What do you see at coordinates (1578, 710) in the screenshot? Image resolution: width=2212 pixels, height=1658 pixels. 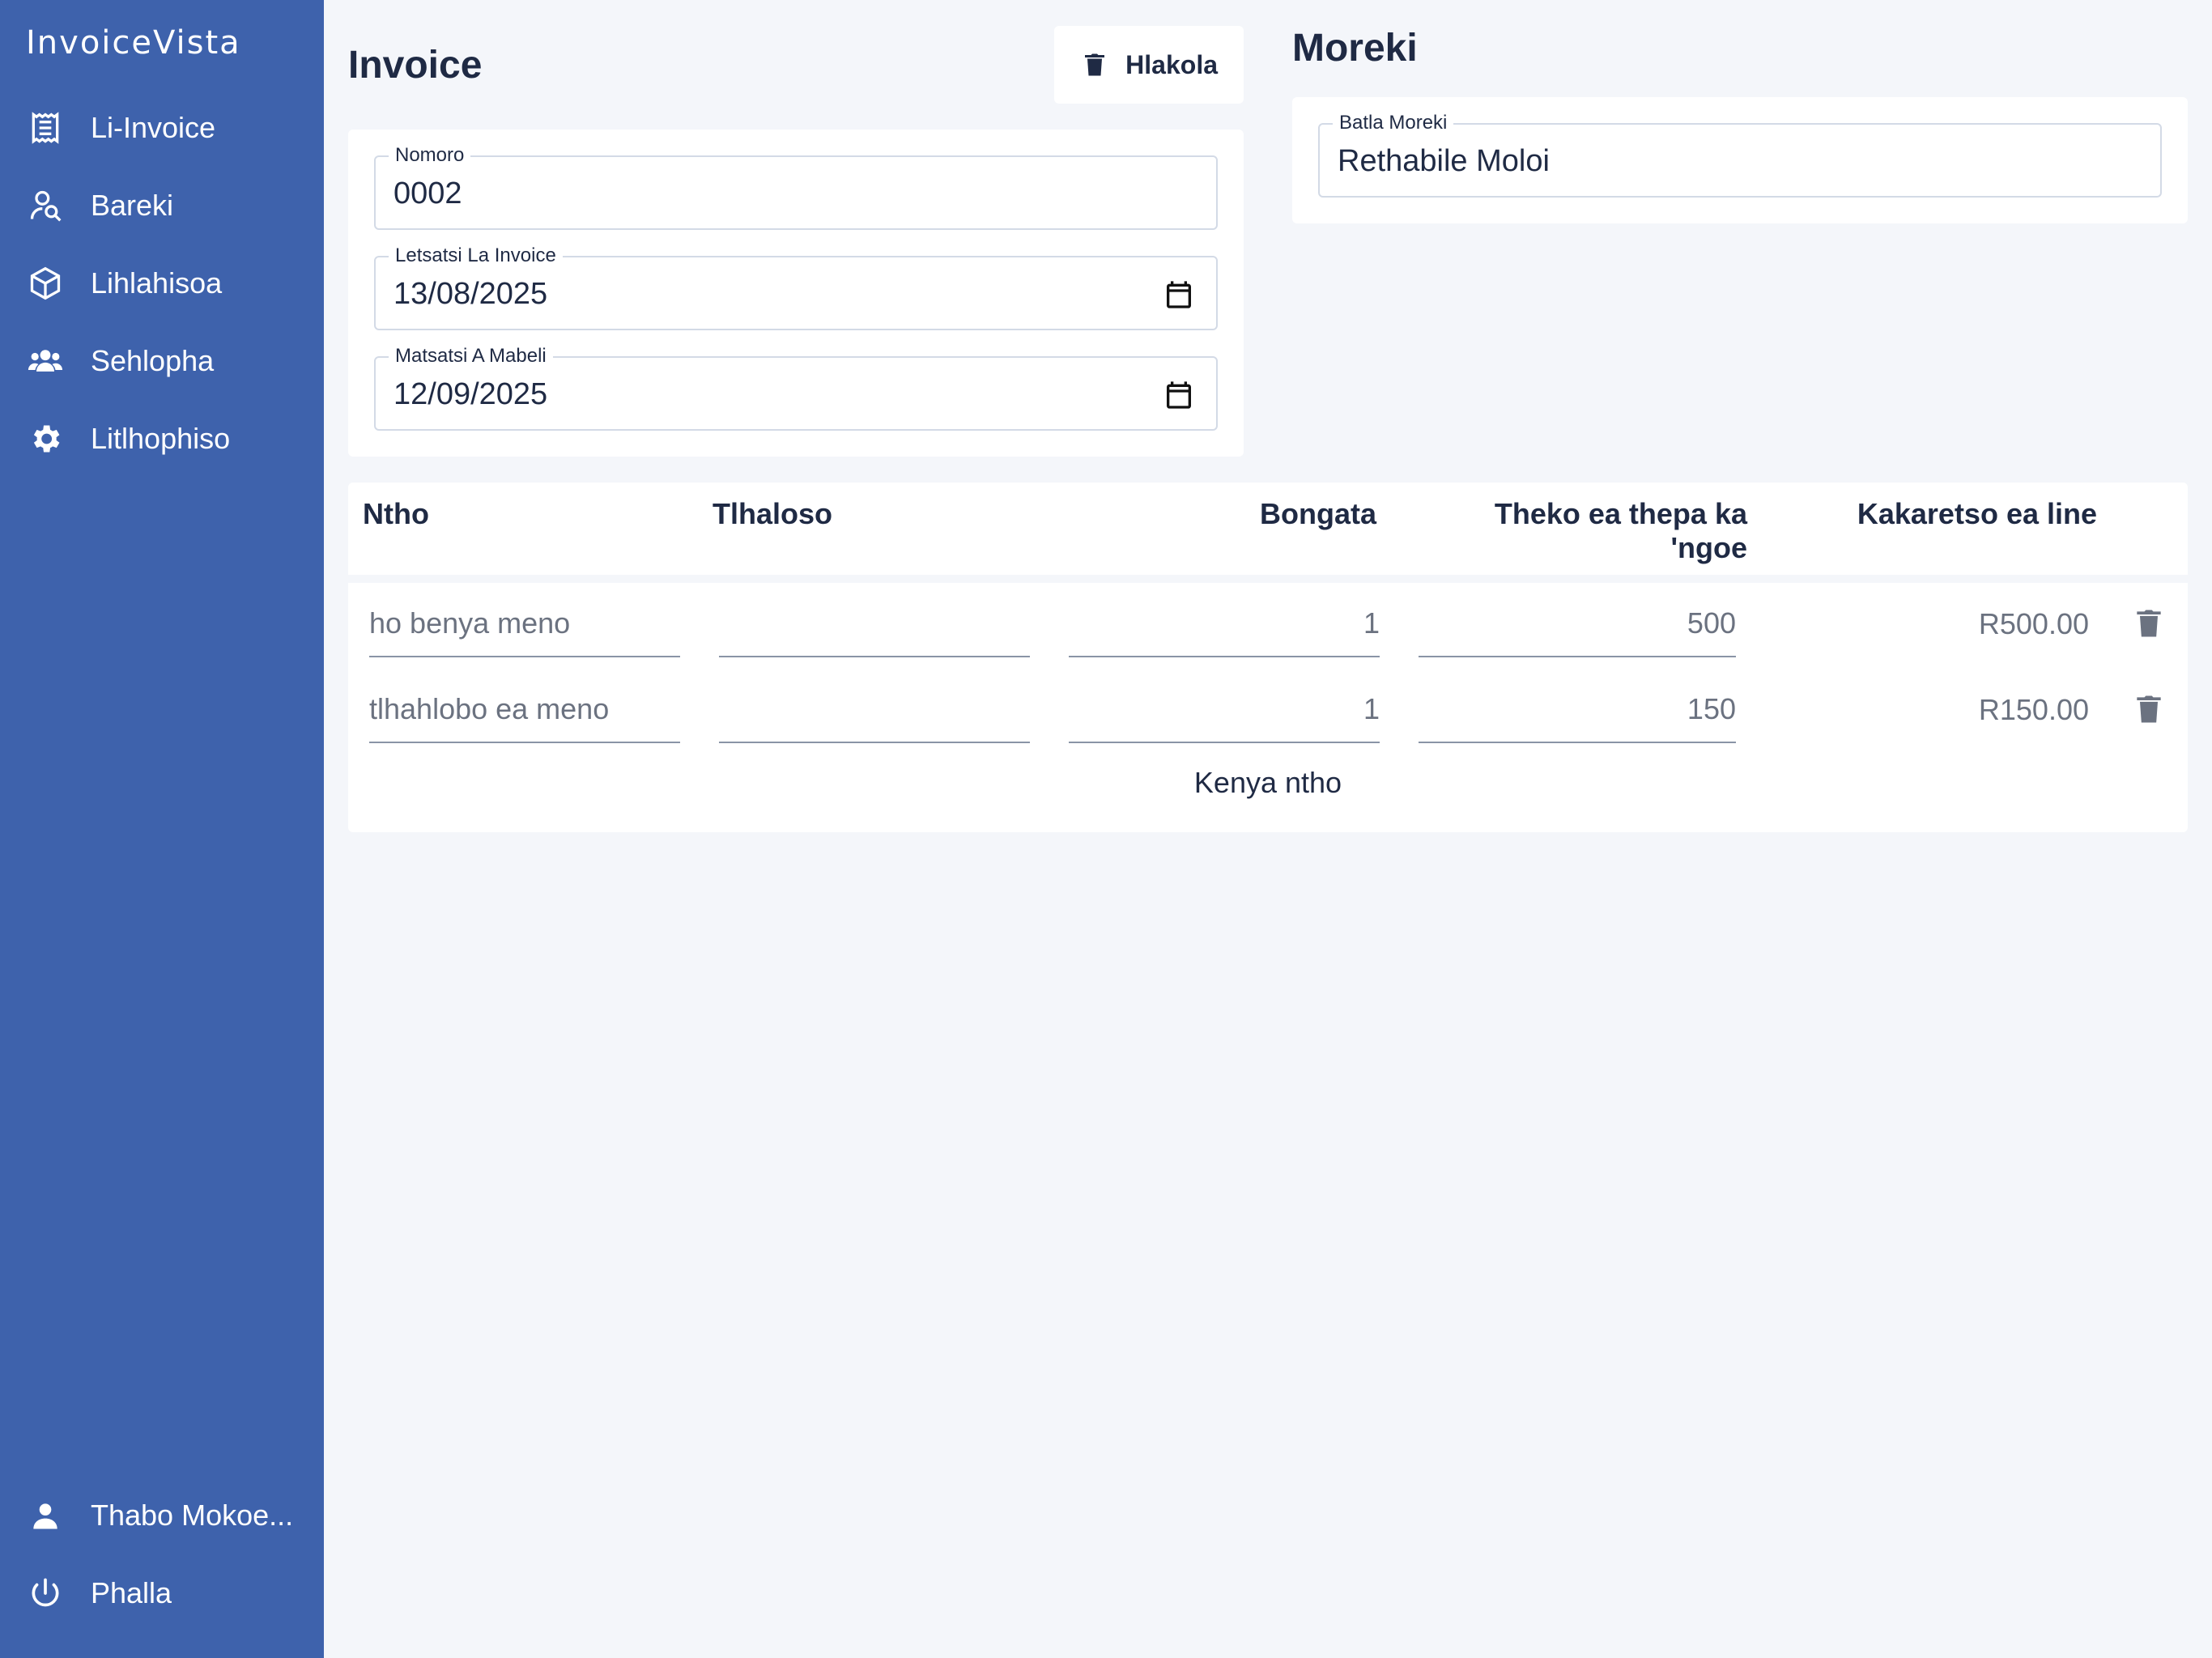 I see `item-unit-price-input: 150` at bounding box center [1578, 710].